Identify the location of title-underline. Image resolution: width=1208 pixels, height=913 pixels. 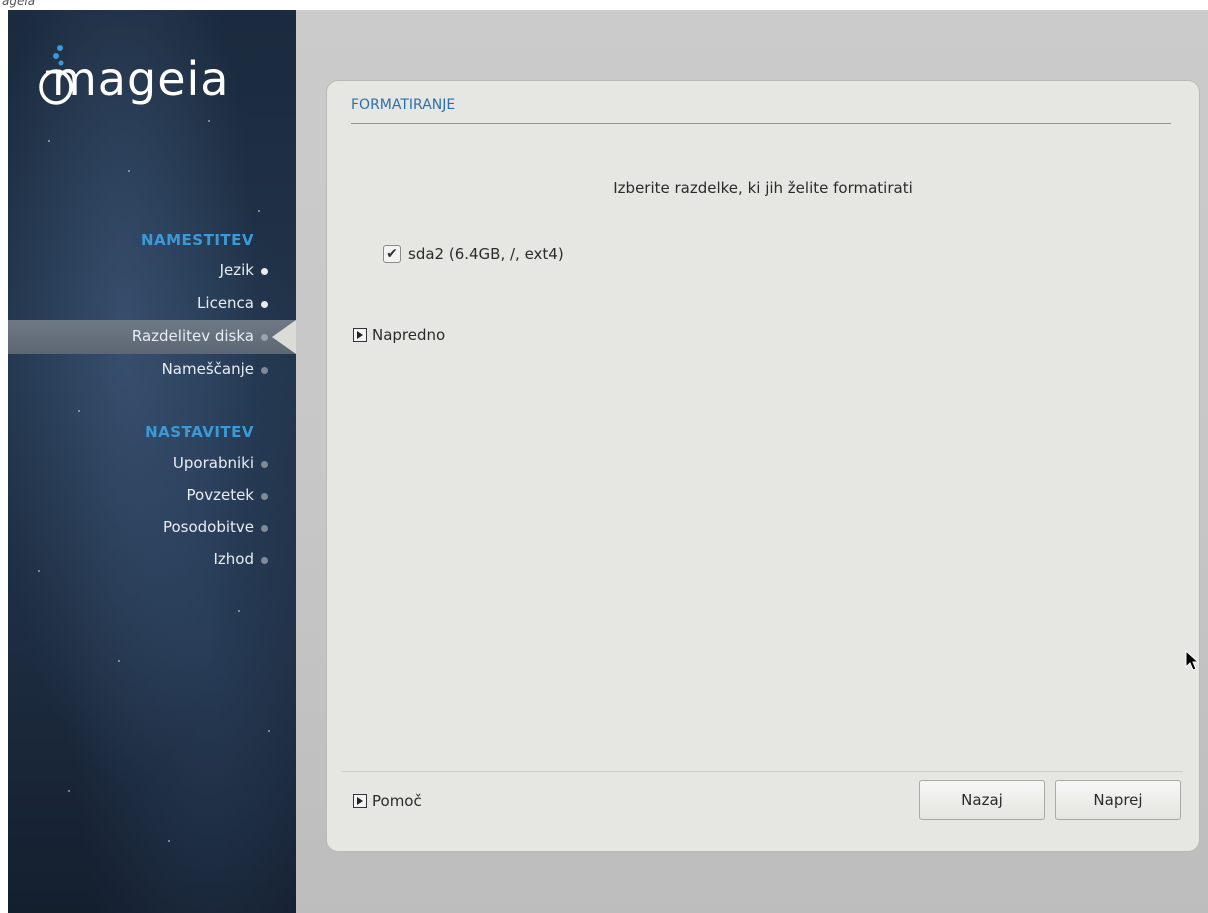
(761, 123).